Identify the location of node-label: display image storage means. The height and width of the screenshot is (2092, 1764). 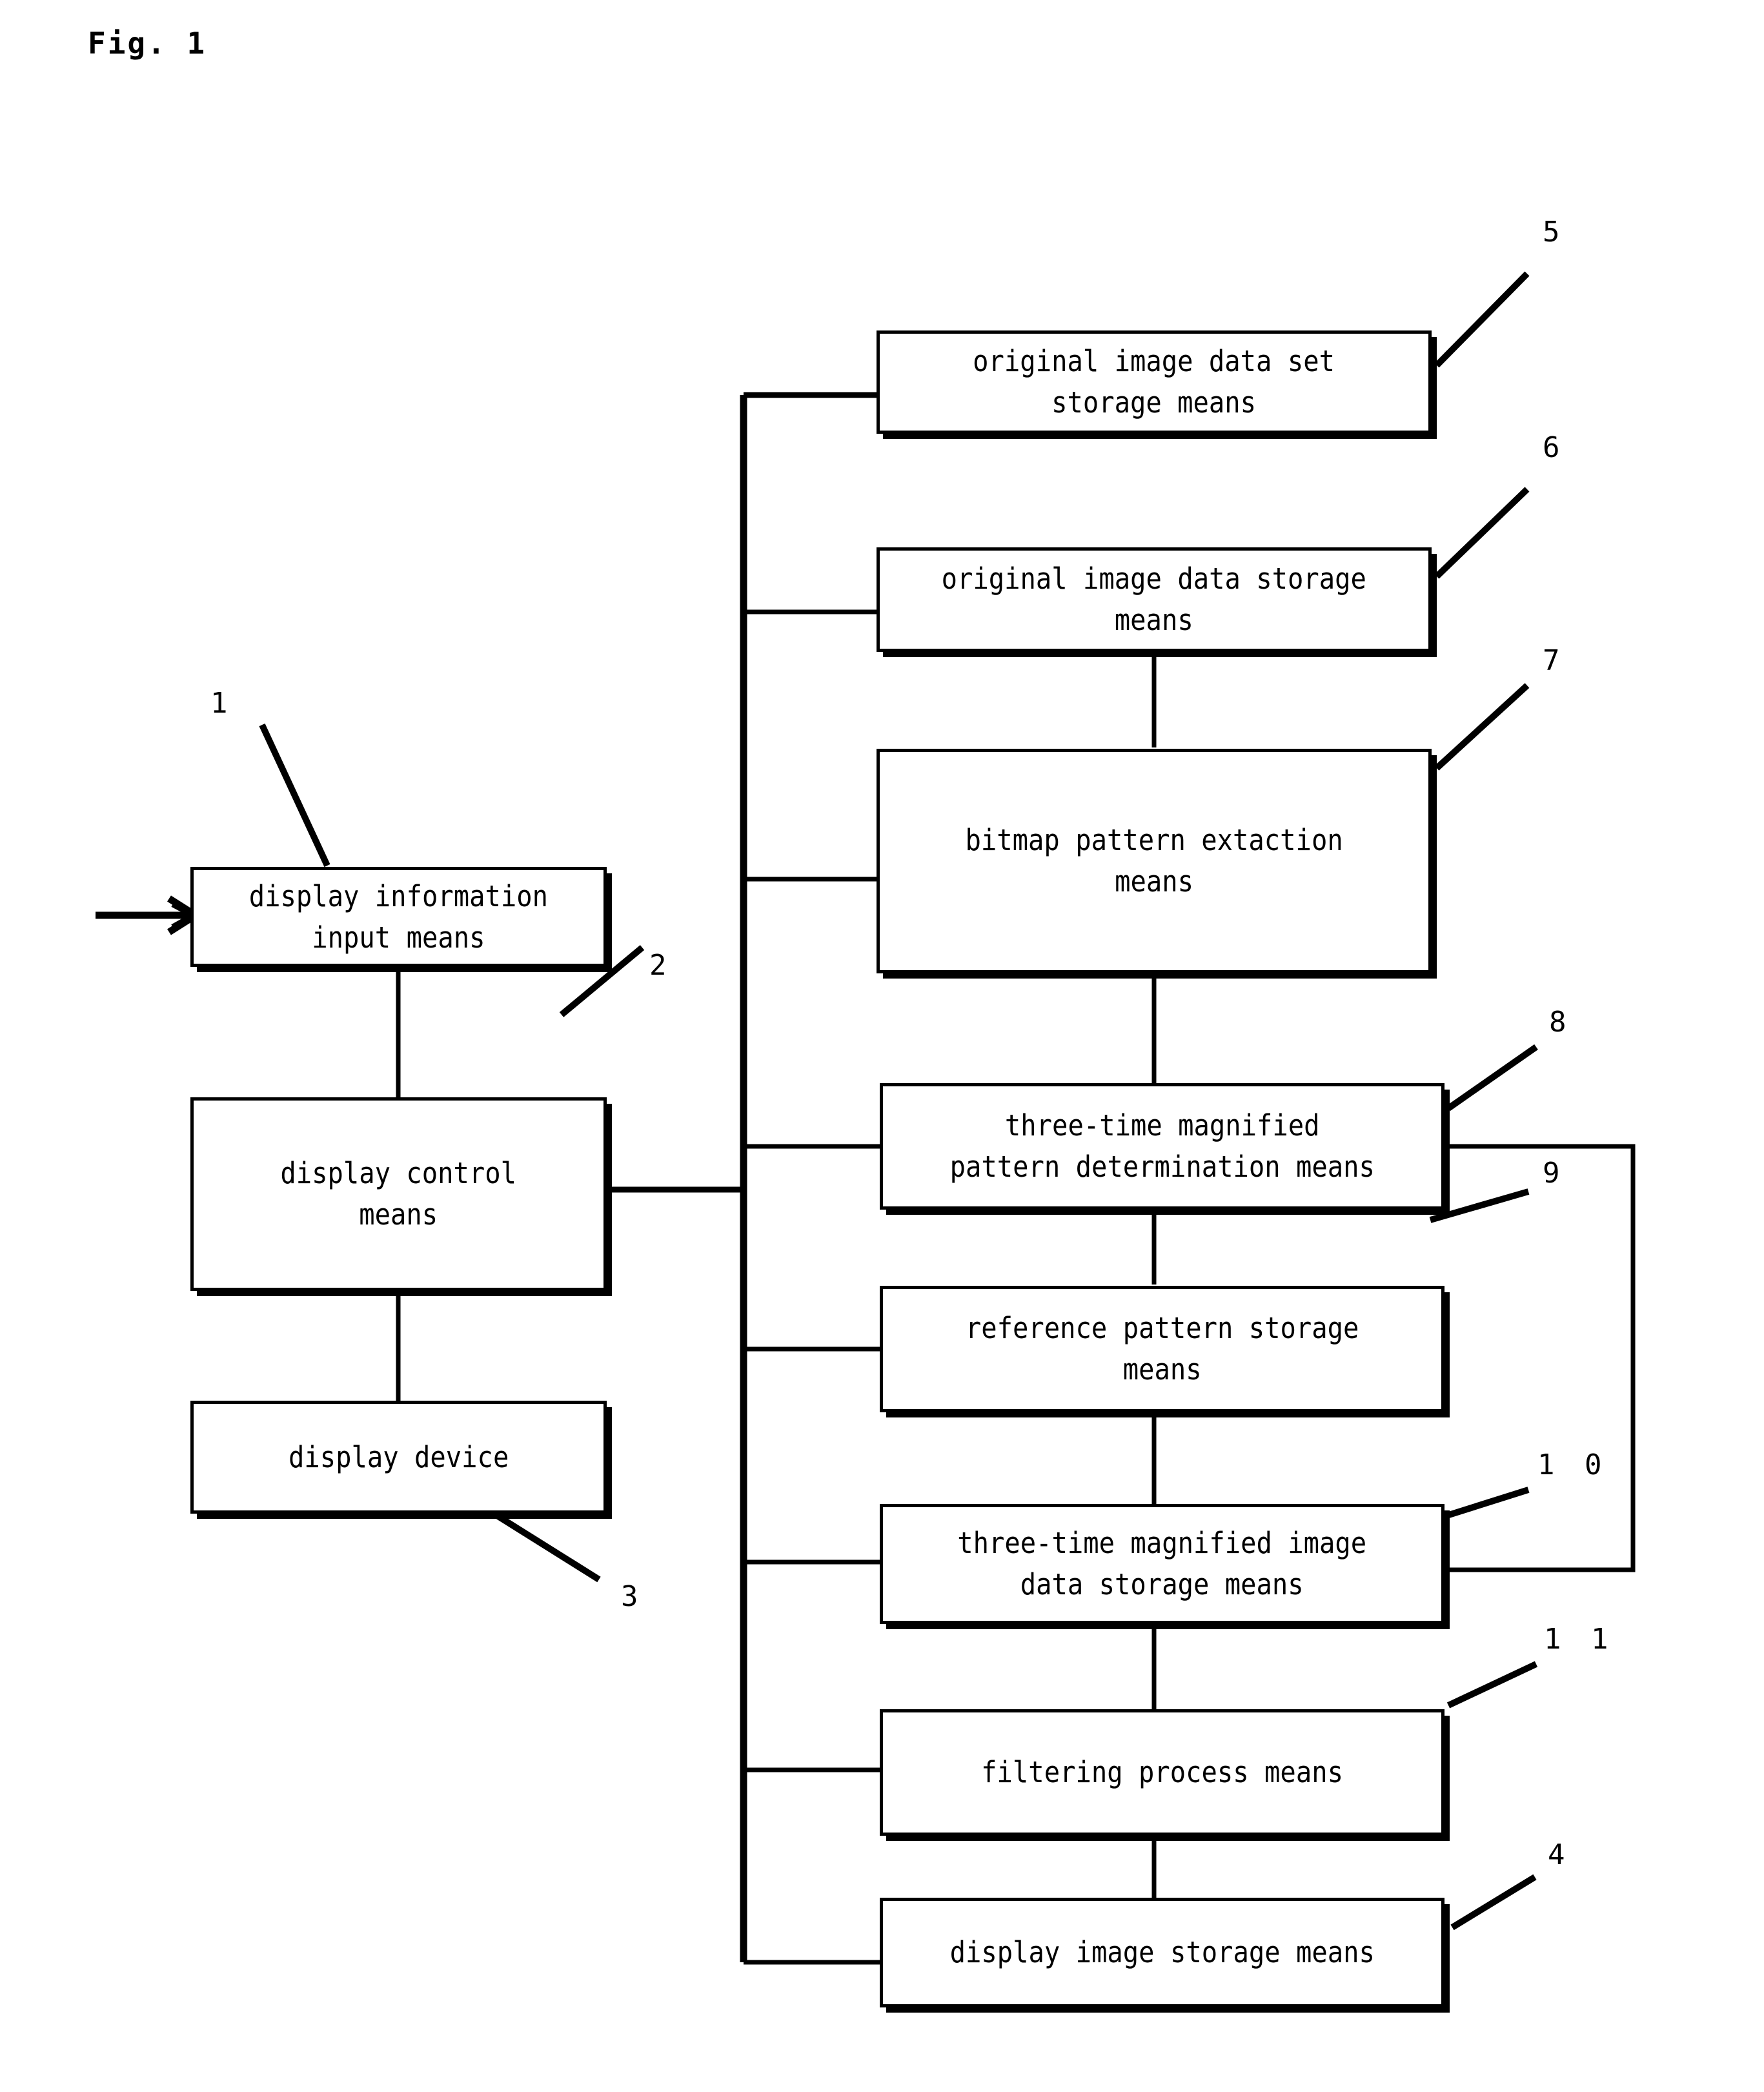
(1162, 1952).